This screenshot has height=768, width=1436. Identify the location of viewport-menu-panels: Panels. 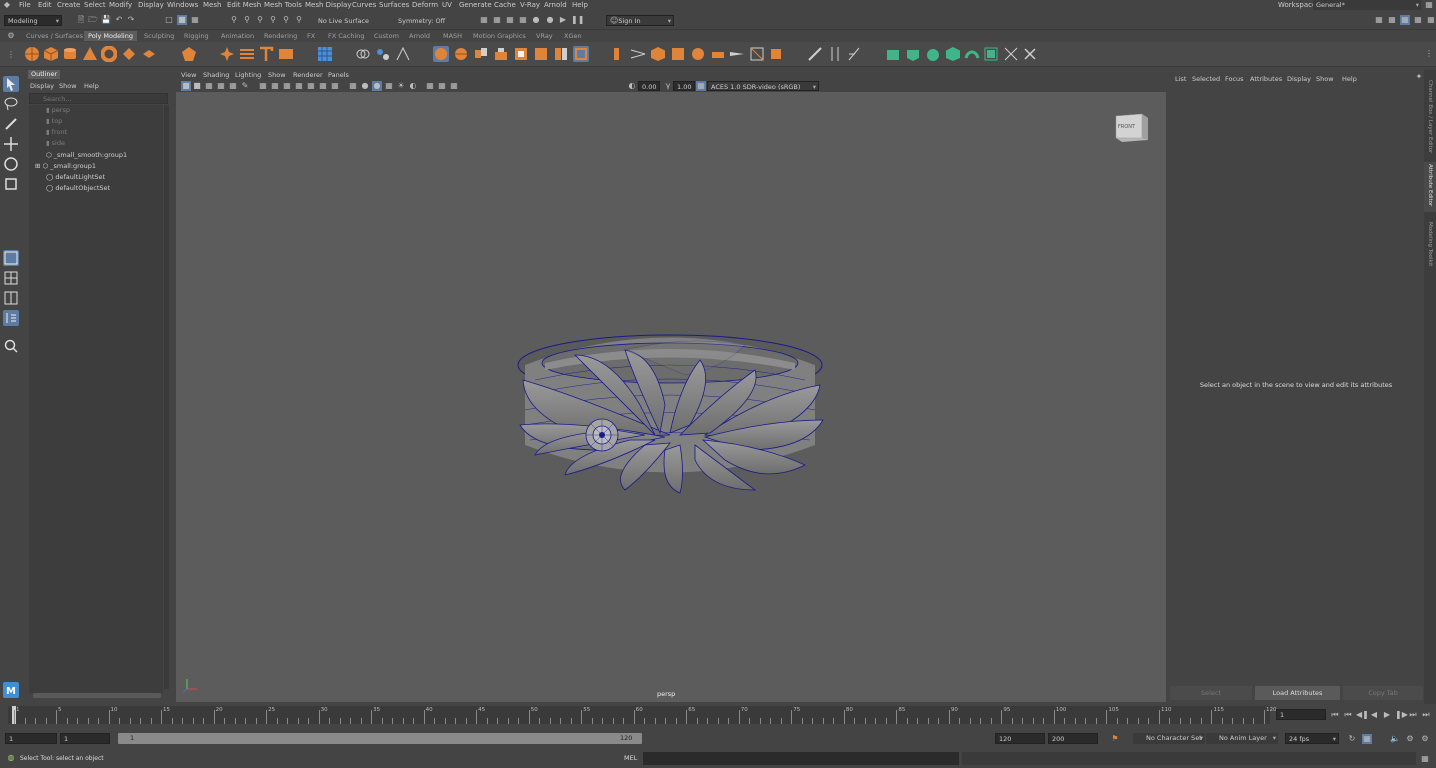
(338, 75).